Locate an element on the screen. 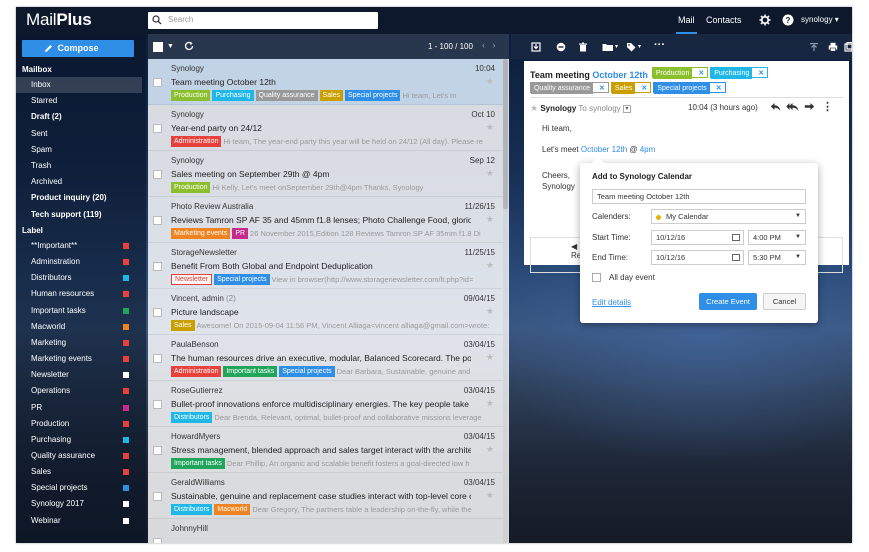 This screenshot has width=869, height=552. select-dropdown-icon: ▼ is located at coordinates (170, 46).